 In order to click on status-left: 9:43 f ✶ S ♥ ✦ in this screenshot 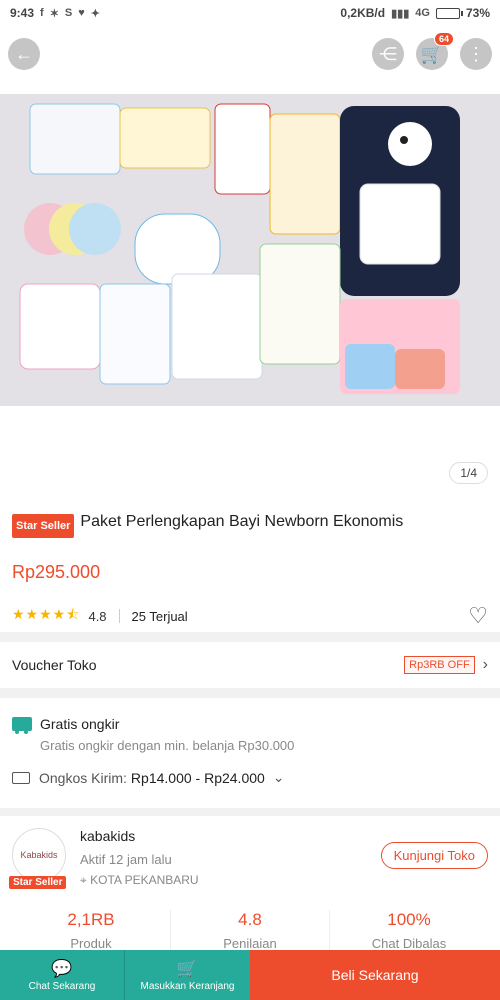, I will do `click(55, 13)`.